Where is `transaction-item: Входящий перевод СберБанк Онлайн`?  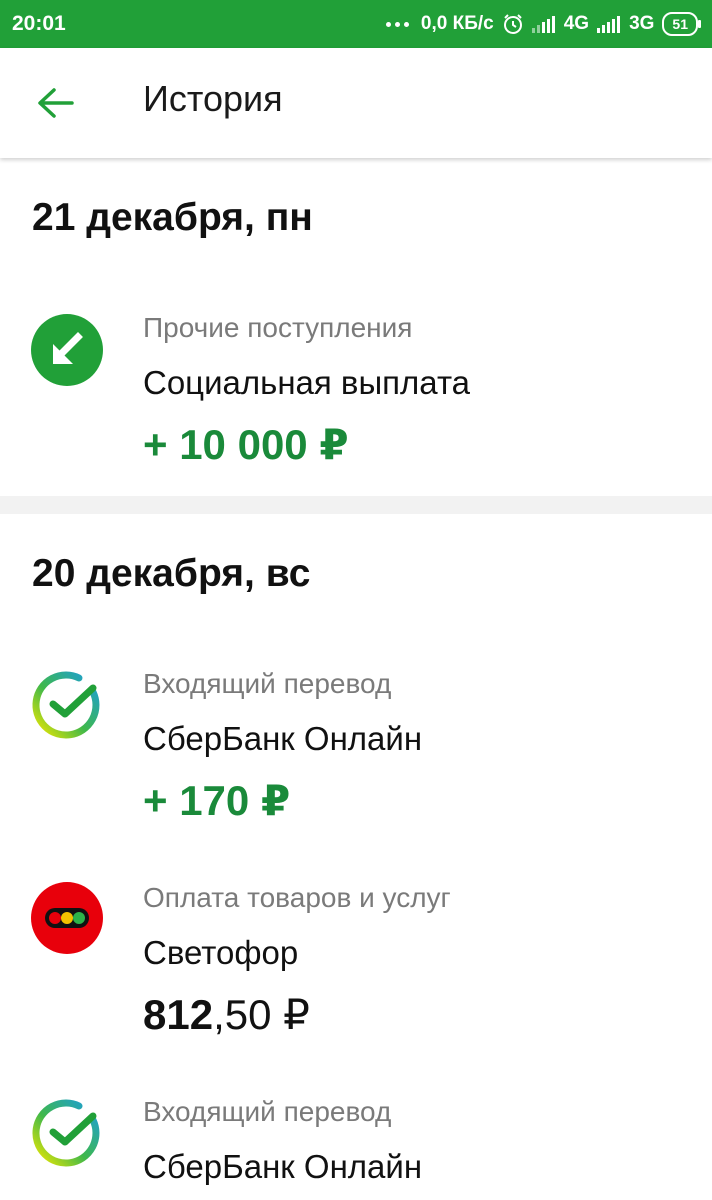 transaction-item: Входящий перевод СберБанк Онлайн is located at coordinates (356, 1143).